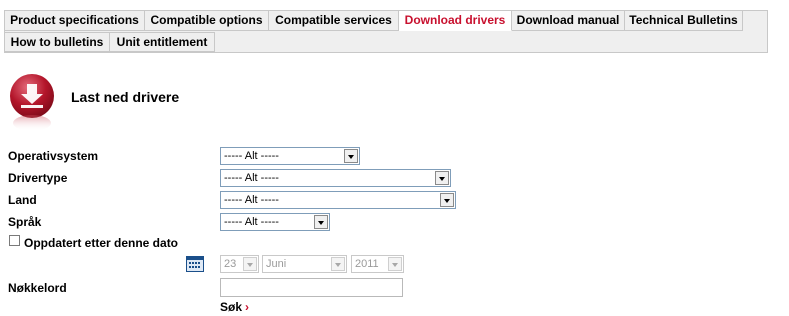  Describe the element at coordinates (75, 21) in the screenshot. I see `tab-product-specifications: Product specifications` at that location.